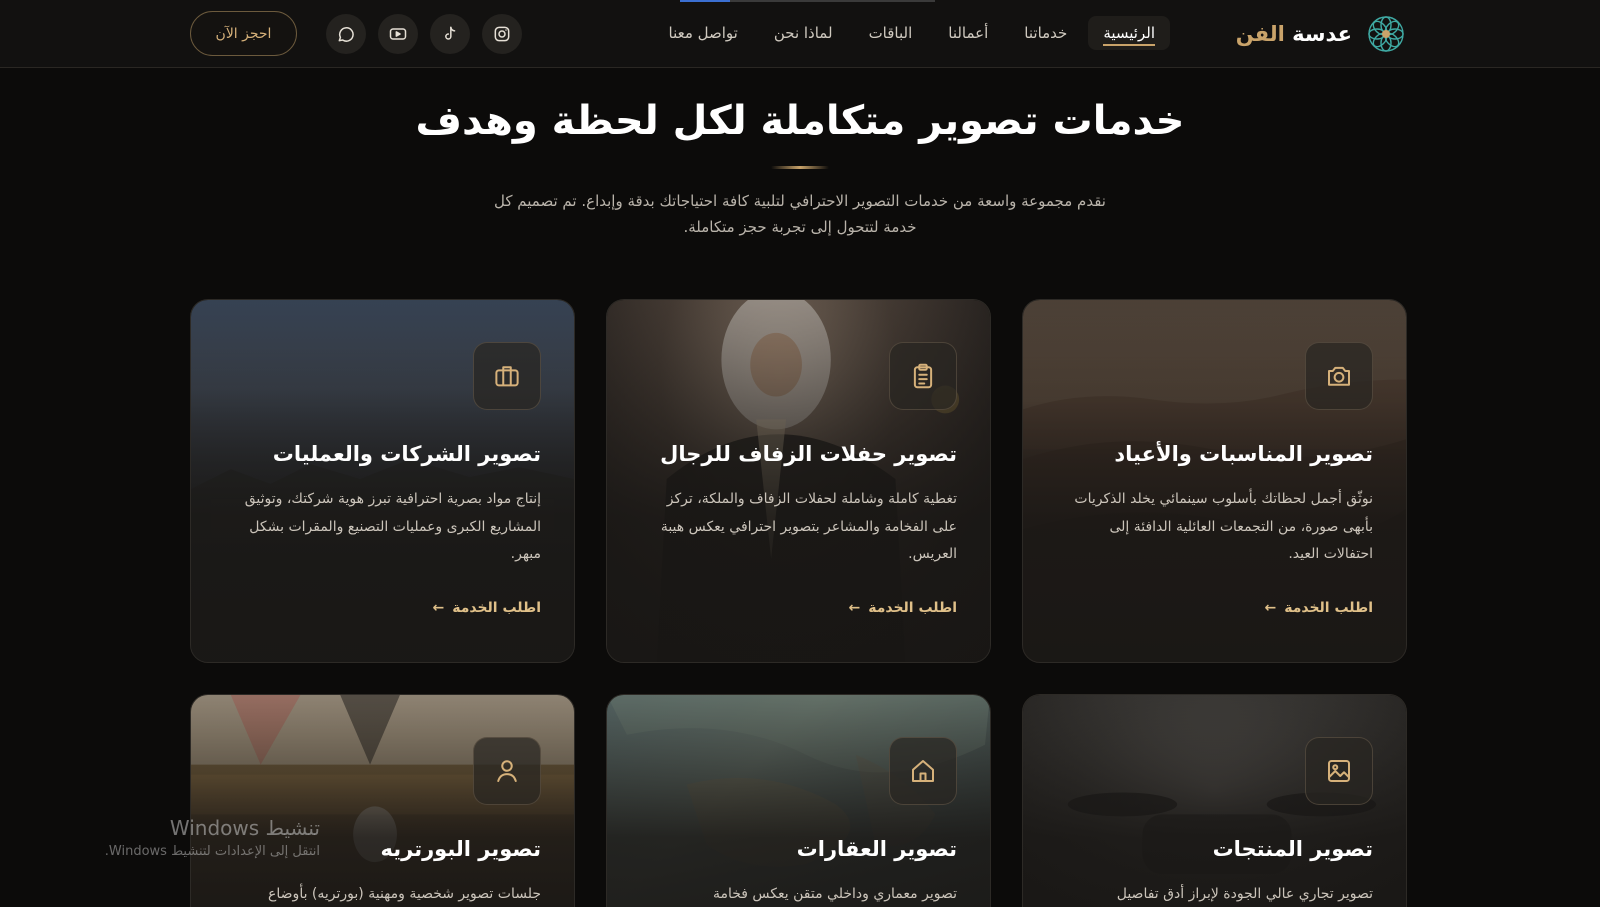 This screenshot has height=907, width=1600. I want to click on camera-icon-box, so click(1339, 376).